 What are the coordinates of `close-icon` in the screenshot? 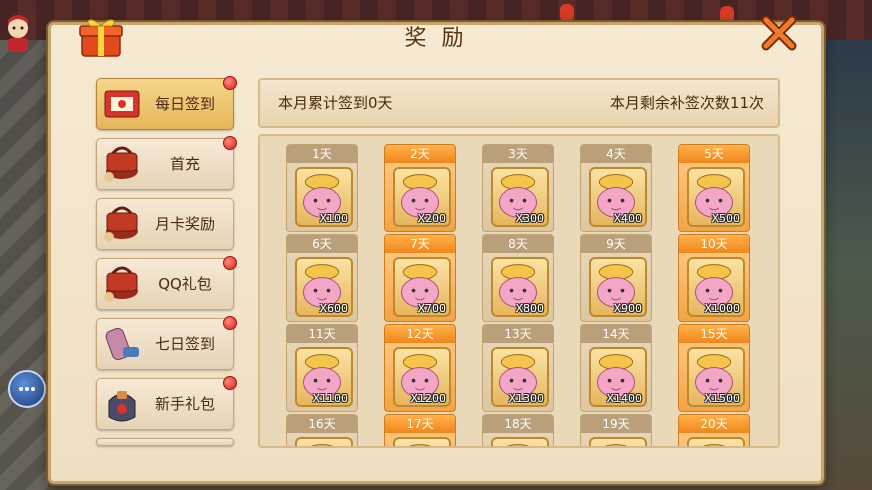 It's located at (779, 33).